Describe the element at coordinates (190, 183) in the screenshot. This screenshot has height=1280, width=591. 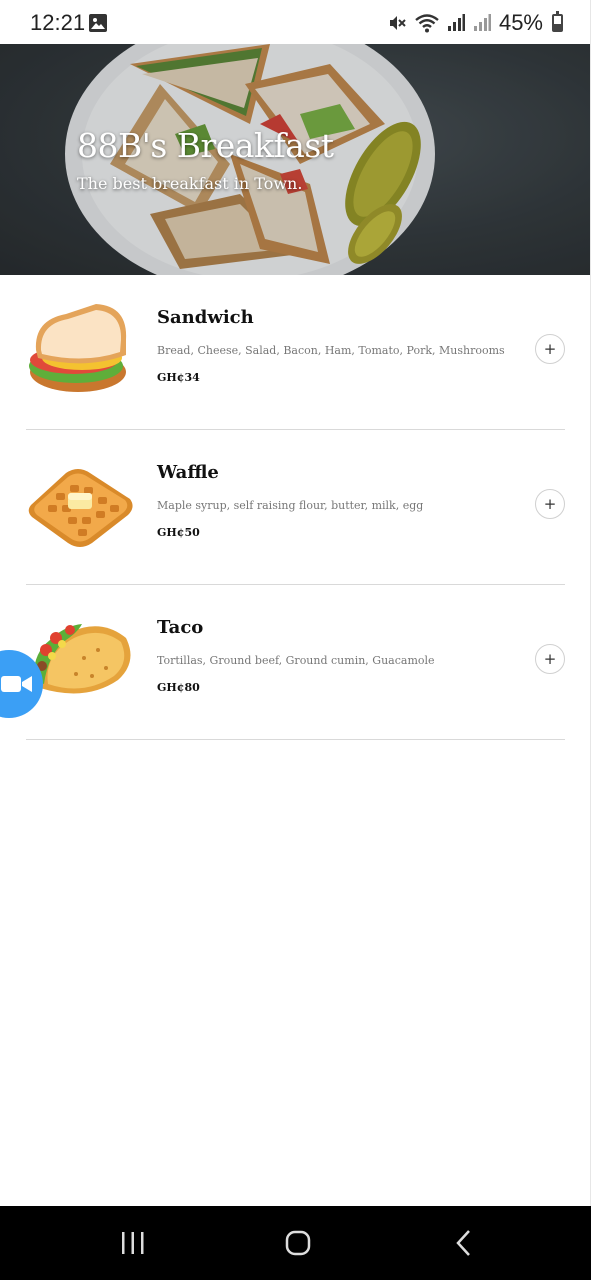
I see `restaurant-subtitle: The best breakfast in Town.` at that location.